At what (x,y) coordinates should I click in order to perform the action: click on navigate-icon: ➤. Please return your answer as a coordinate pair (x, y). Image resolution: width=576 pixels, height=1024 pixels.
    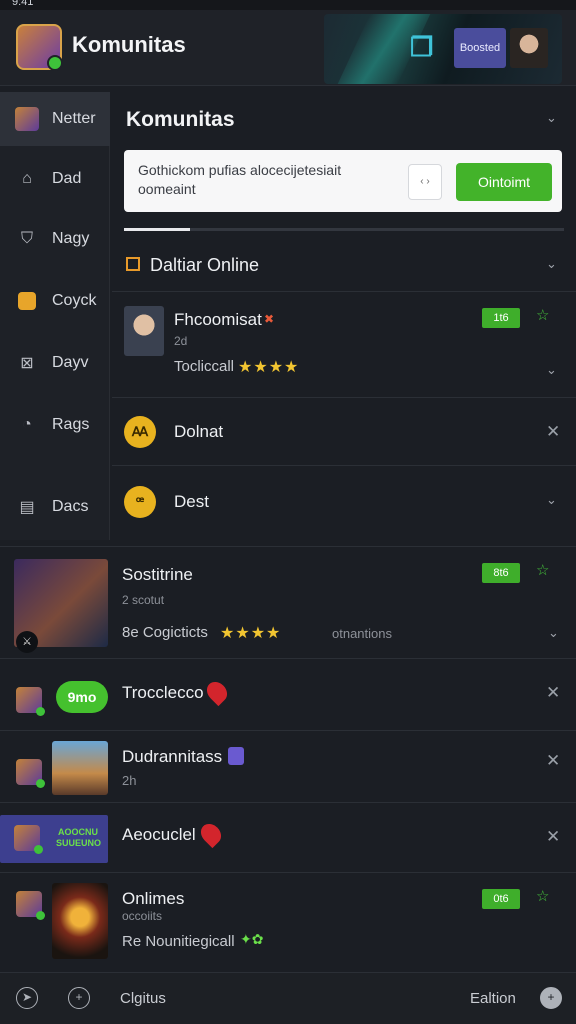
    Looking at the image, I should click on (27, 998).